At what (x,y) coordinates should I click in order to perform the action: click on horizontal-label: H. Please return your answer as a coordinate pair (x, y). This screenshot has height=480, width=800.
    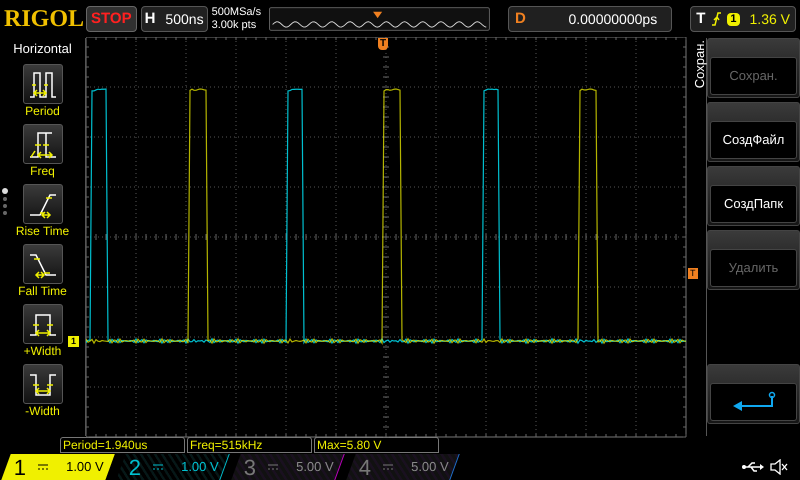
    Looking at the image, I should click on (150, 18).